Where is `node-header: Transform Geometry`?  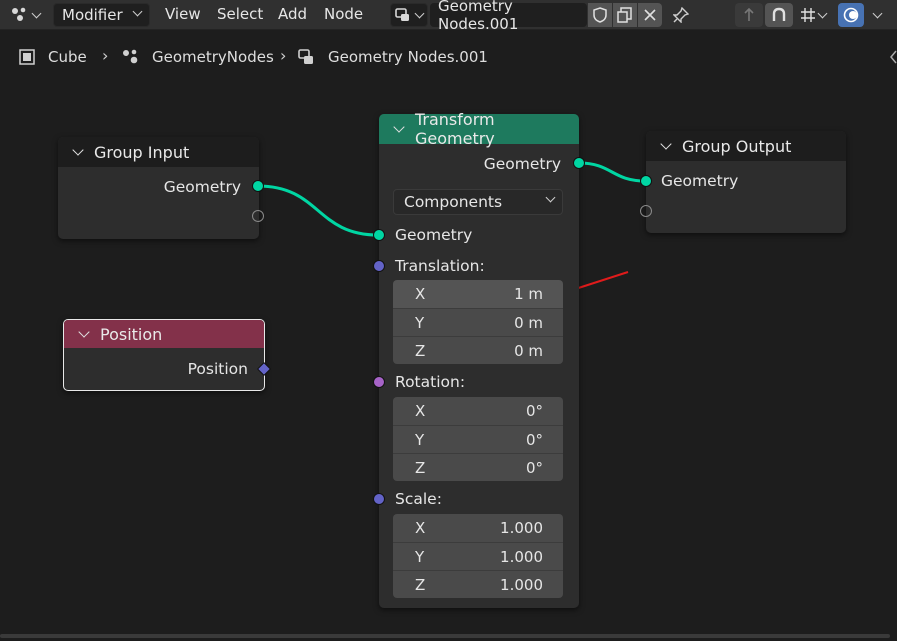
node-header: Transform Geometry is located at coordinates (479, 129).